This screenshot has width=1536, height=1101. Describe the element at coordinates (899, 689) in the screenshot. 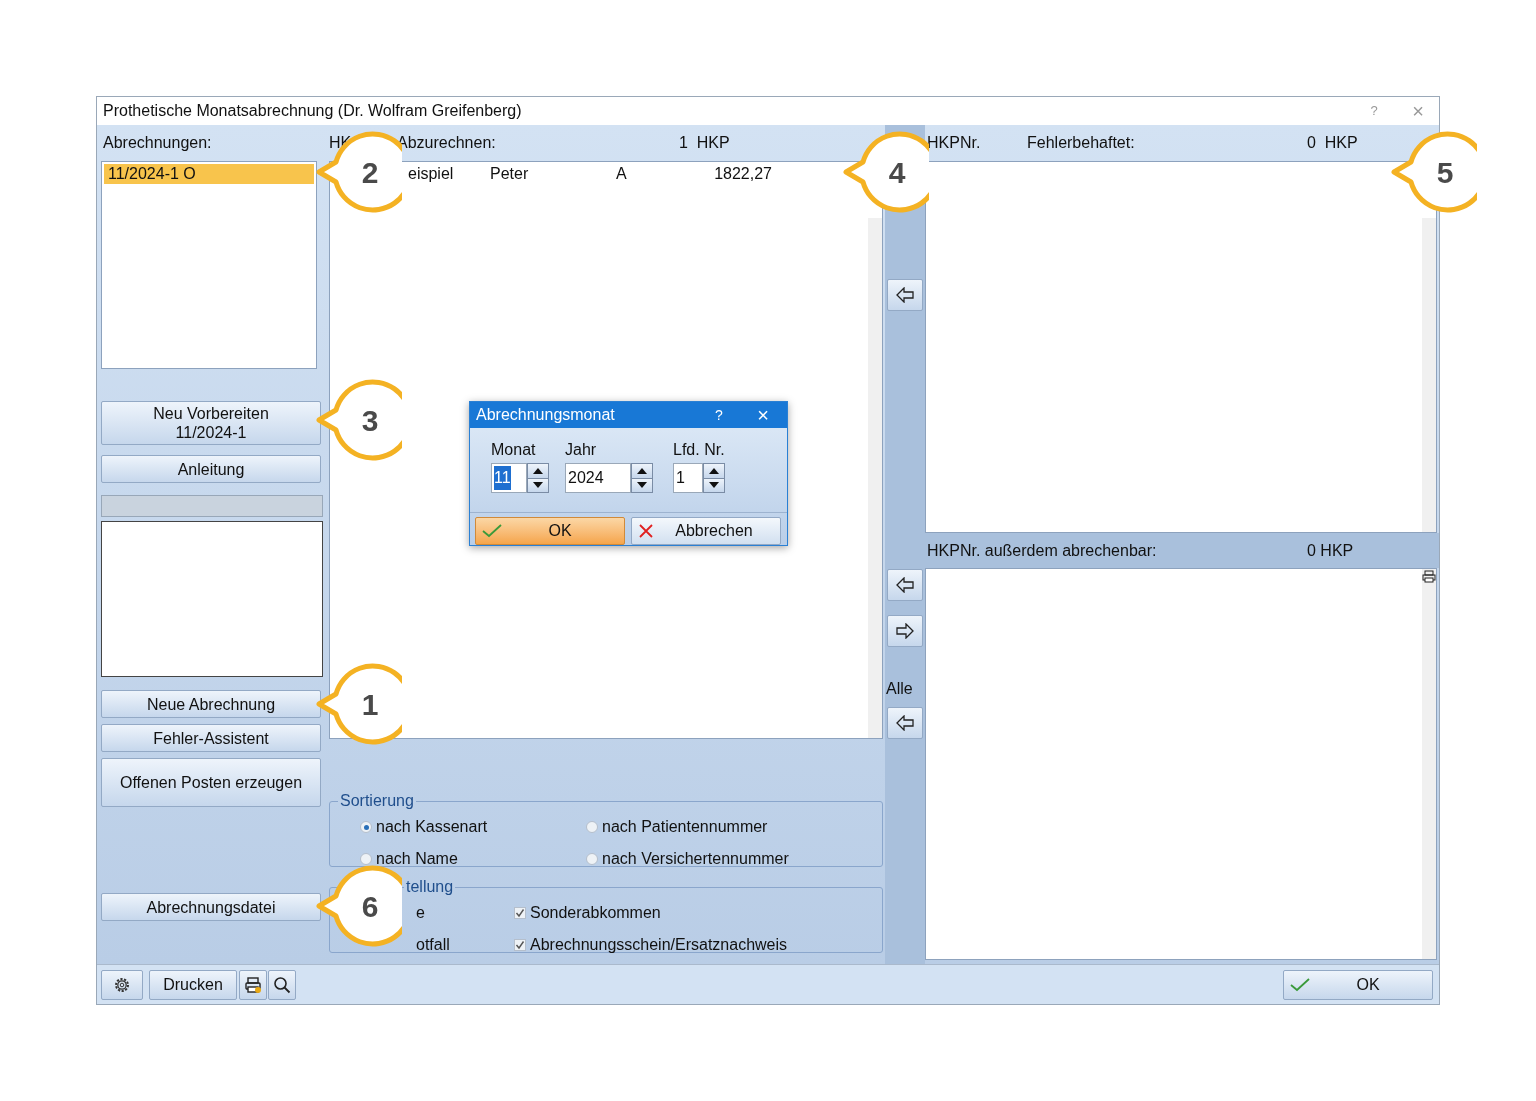

I see `all-label: Alle` at that location.